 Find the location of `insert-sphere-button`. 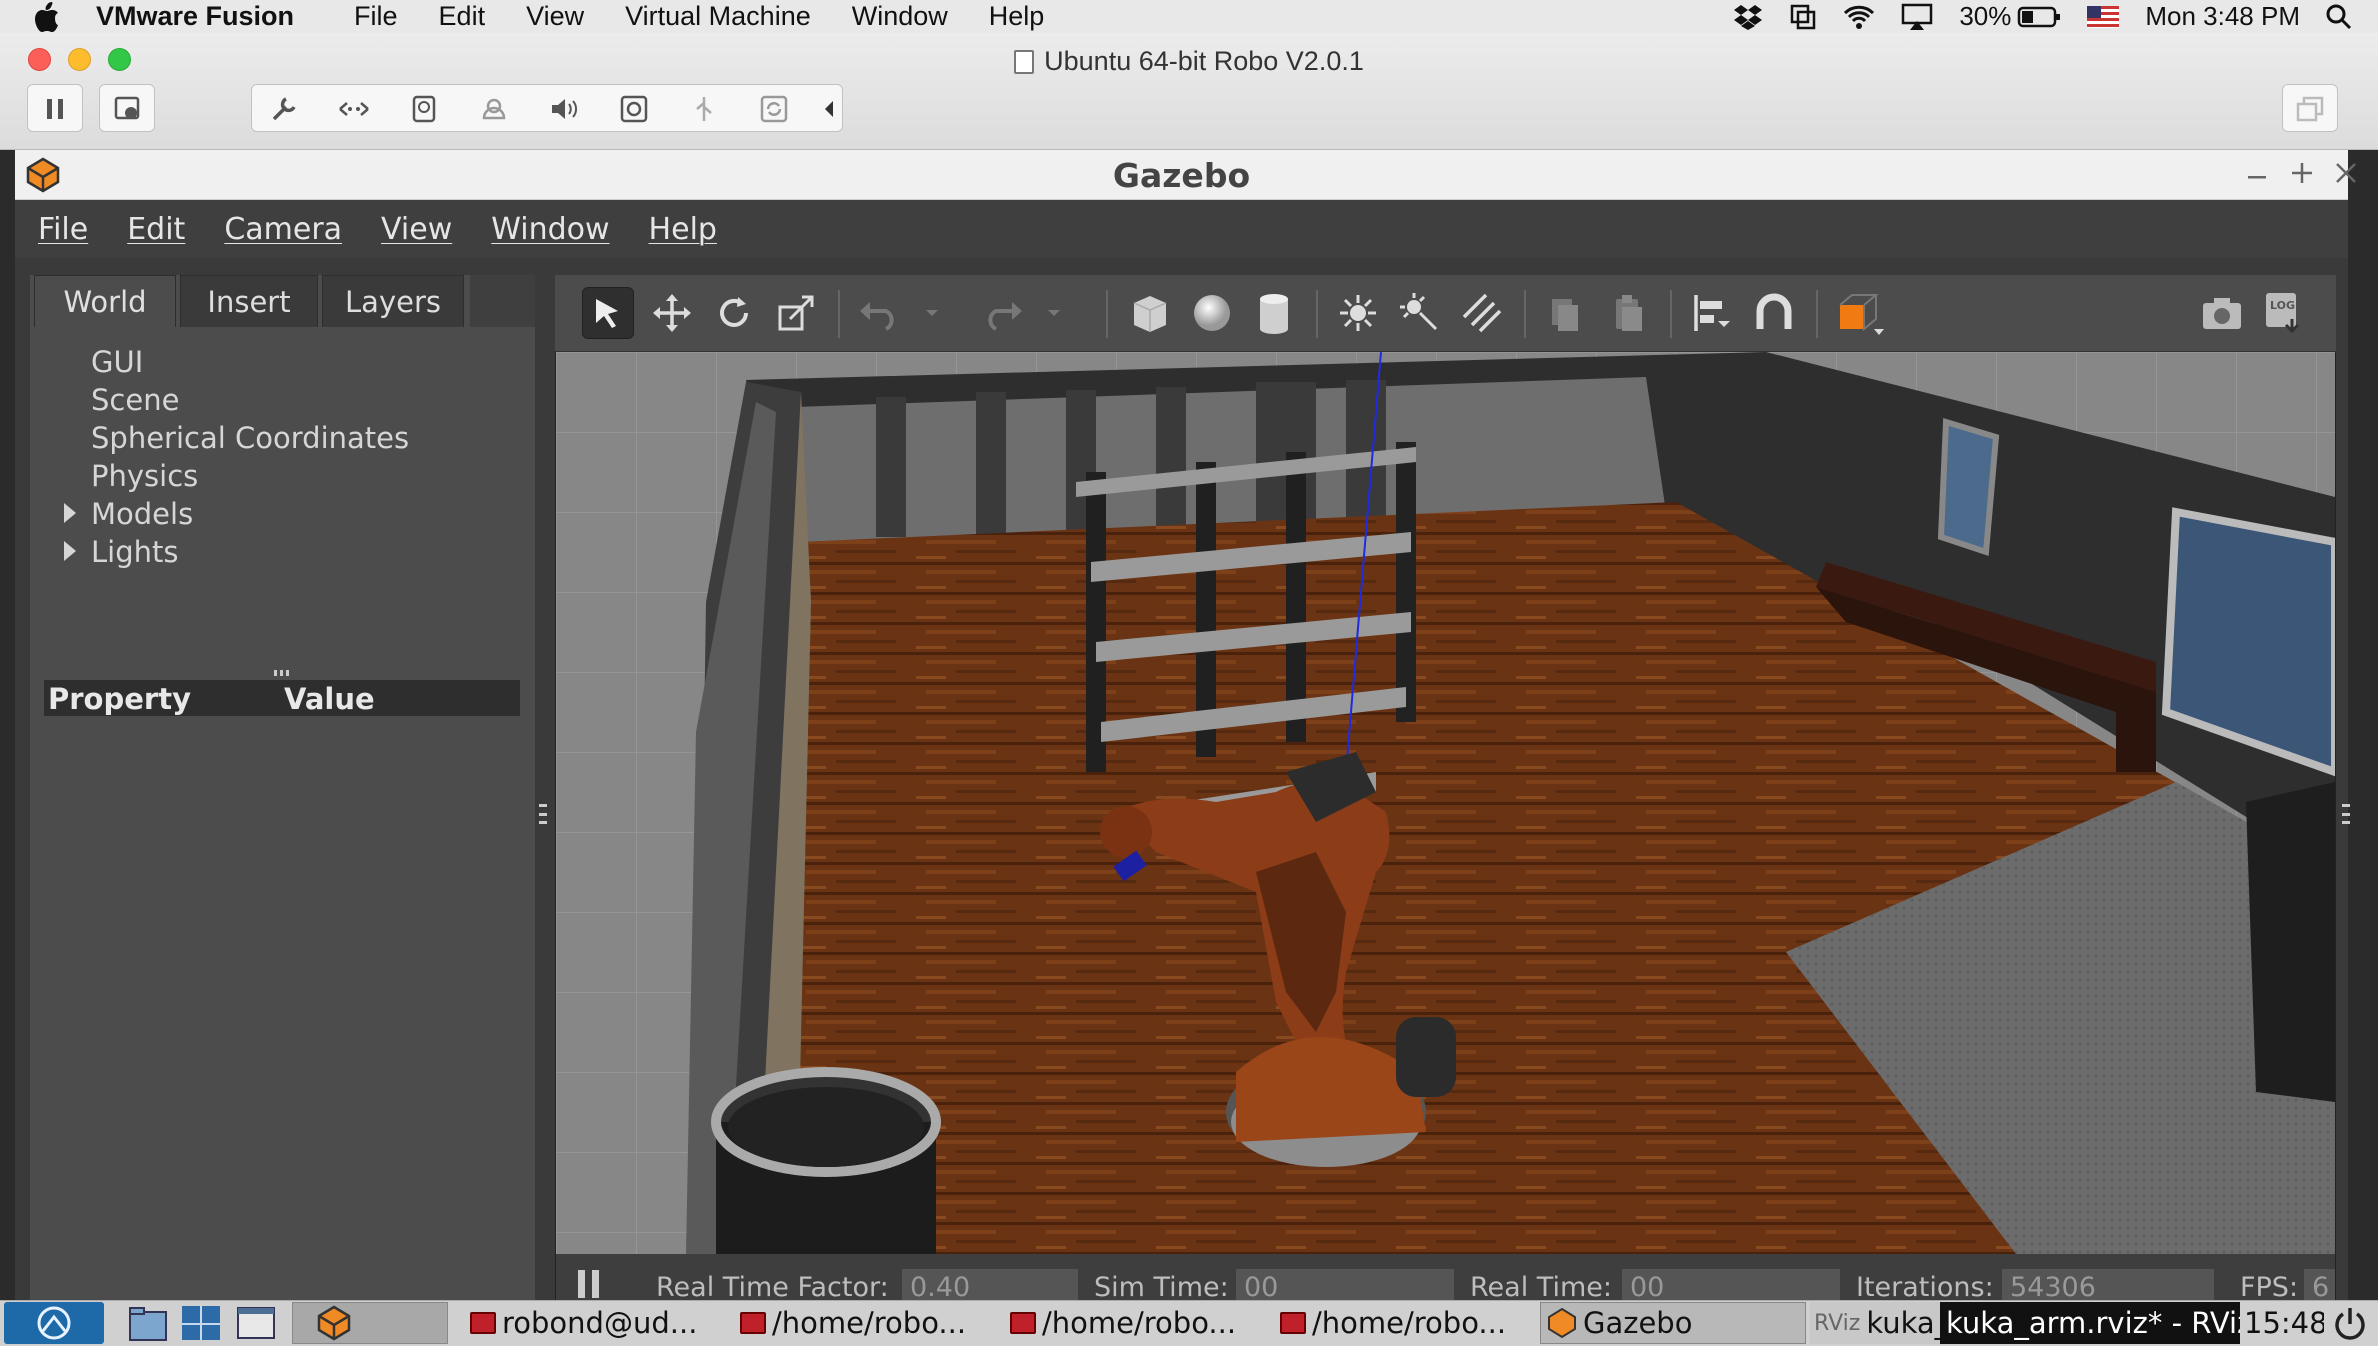

insert-sphere-button is located at coordinates (1212, 313).